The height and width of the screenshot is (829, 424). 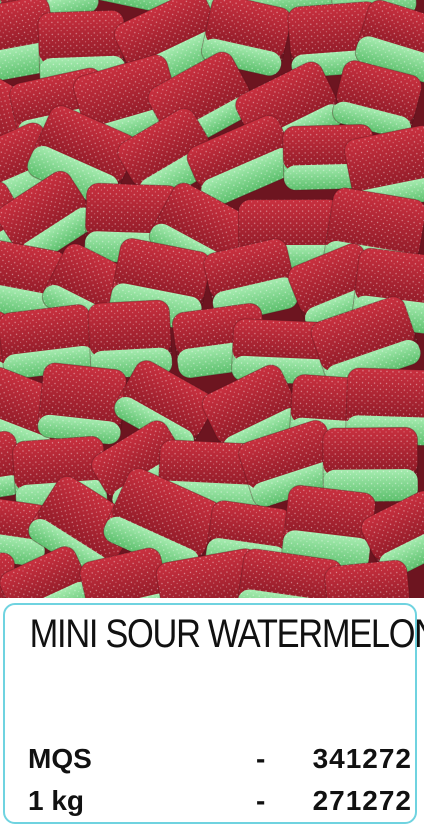 I want to click on candy-piece, so click(x=82, y=403).